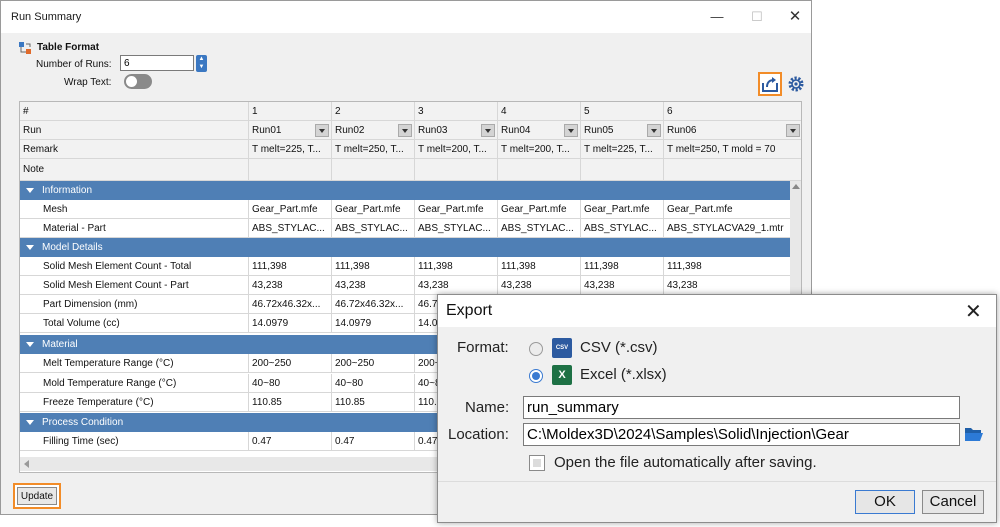 Image resolution: width=1000 pixels, height=527 pixels. I want to click on run-select-value: Run01, so click(267, 130).